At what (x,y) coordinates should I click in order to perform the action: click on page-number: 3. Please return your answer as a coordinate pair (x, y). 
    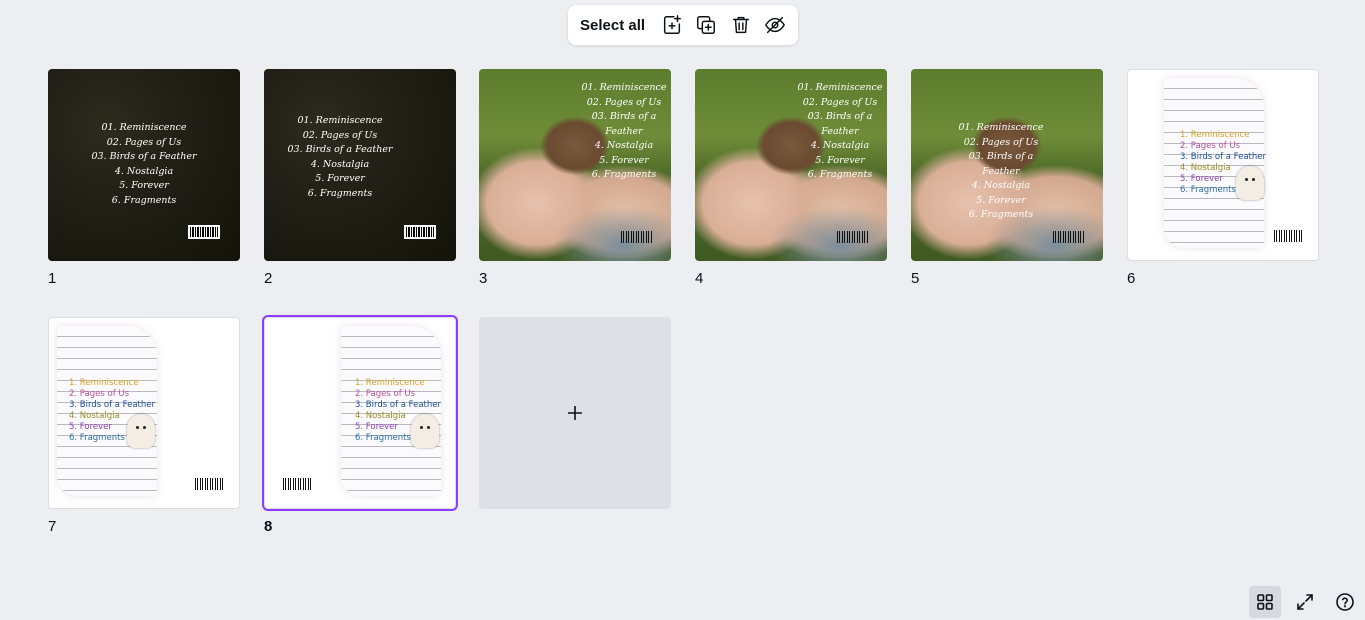
    Looking at the image, I should click on (483, 278).